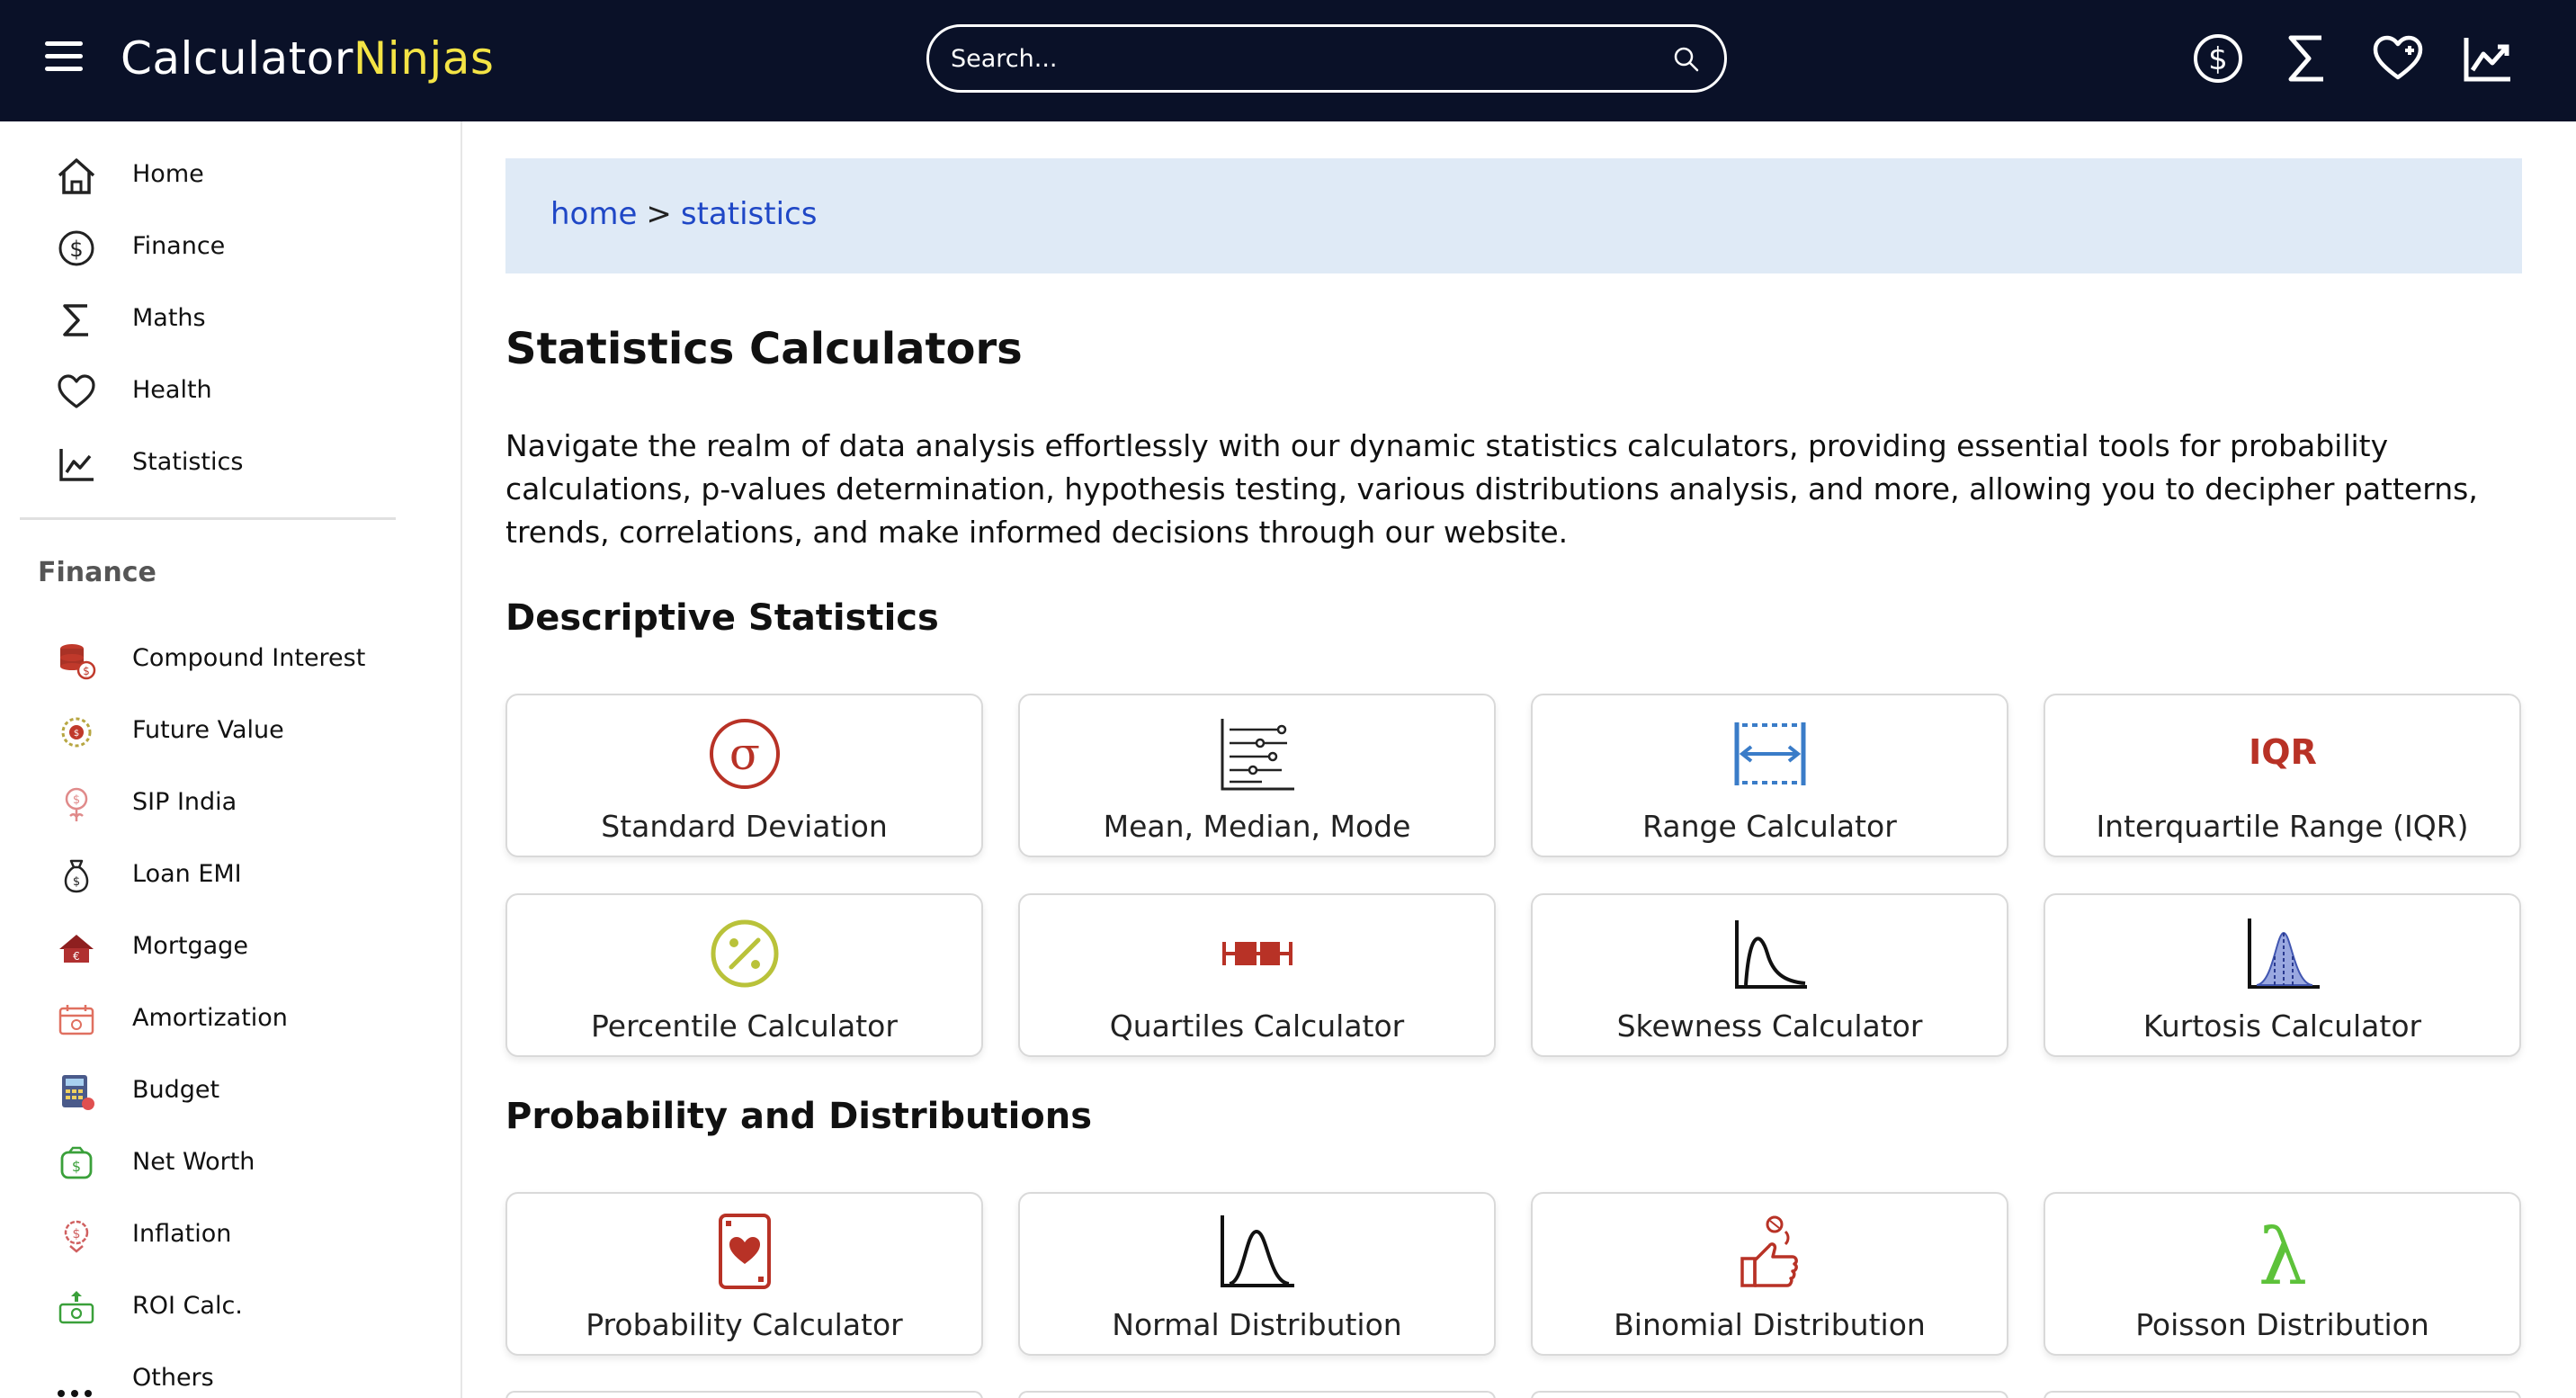 The width and height of the screenshot is (2576, 1398). I want to click on sidebar-item-label: ROI Calc., so click(187, 1306).